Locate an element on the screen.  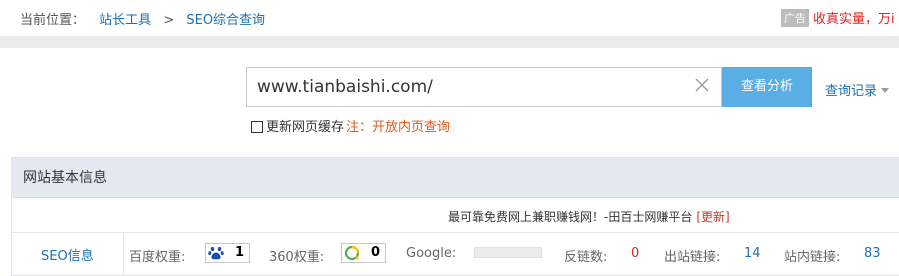
chevron-down-icon is located at coordinates (885, 90).